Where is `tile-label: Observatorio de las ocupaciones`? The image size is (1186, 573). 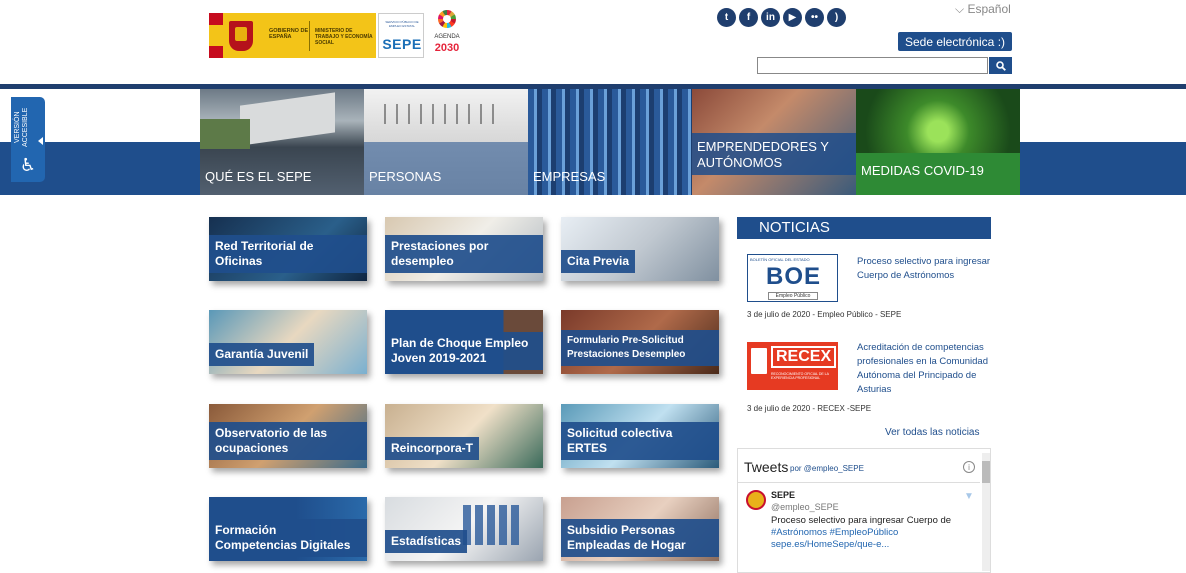 tile-label: Observatorio de las ocupaciones is located at coordinates (288, 441).